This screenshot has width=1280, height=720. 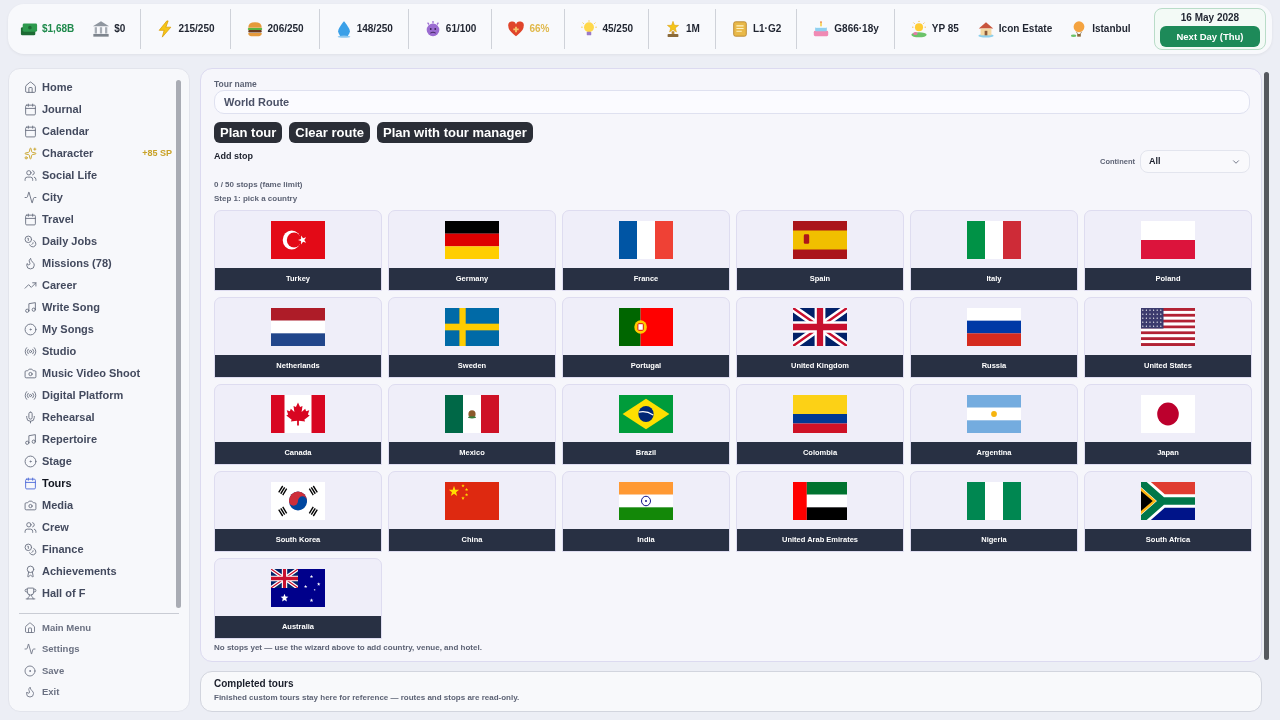 I want to click on heart-icon, so click(x=516, y=29).